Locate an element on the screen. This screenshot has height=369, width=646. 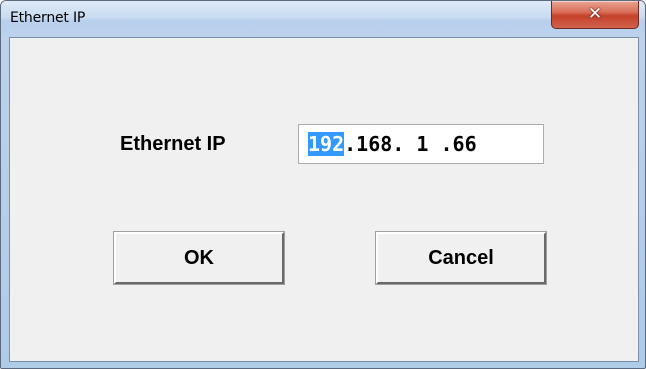
title-bar: Ethernet IP ✕ is located at coordinates (323, 19).